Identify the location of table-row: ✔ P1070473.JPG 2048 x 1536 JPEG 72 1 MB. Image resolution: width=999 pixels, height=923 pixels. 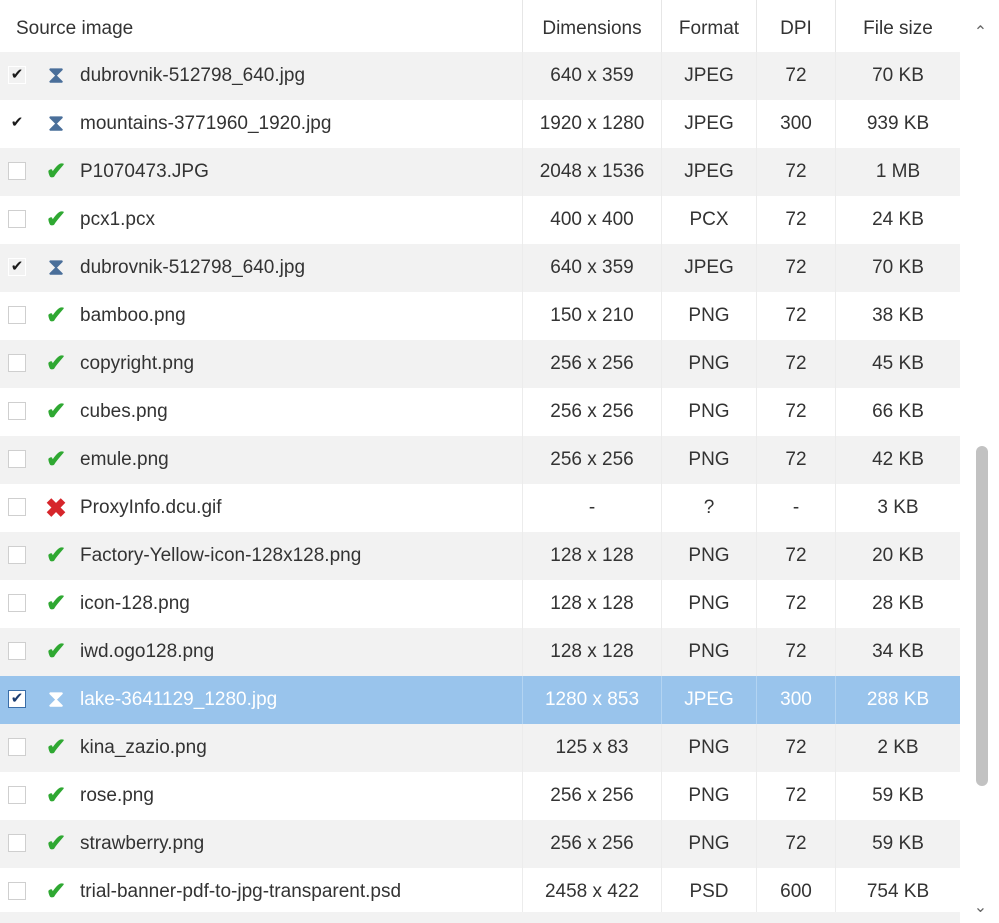
(480, 172).